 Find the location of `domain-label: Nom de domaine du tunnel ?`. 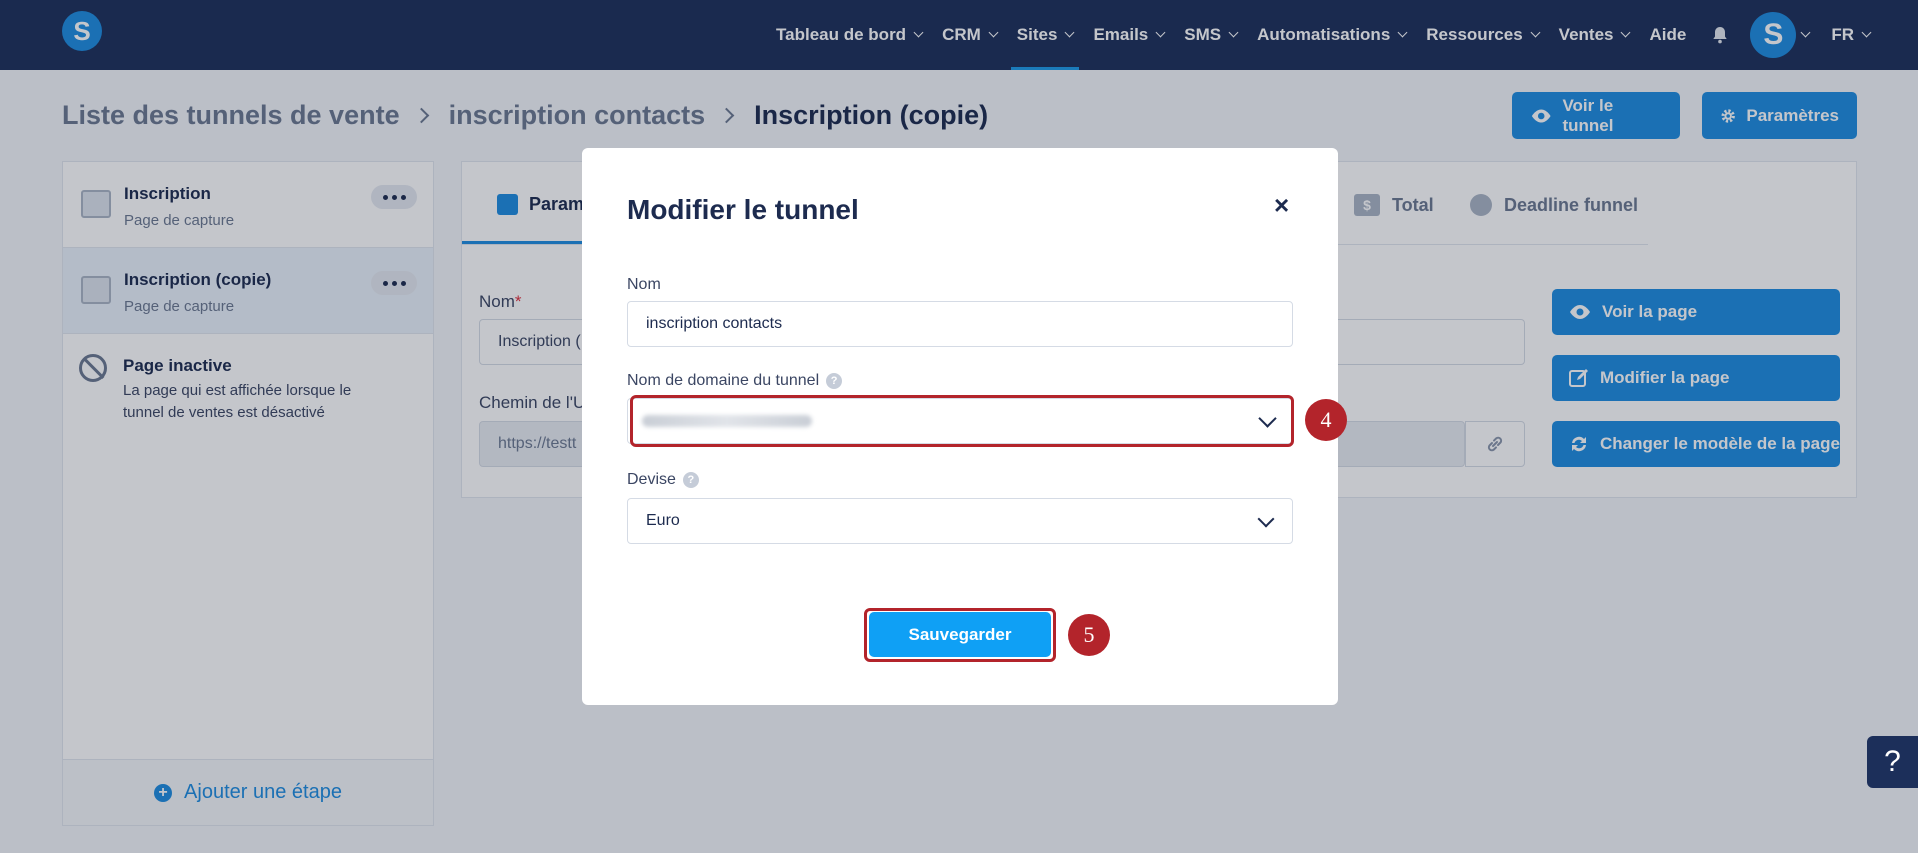

domain-label: Nom de domaine du tunnel ? is located at coordinates (735, 381).